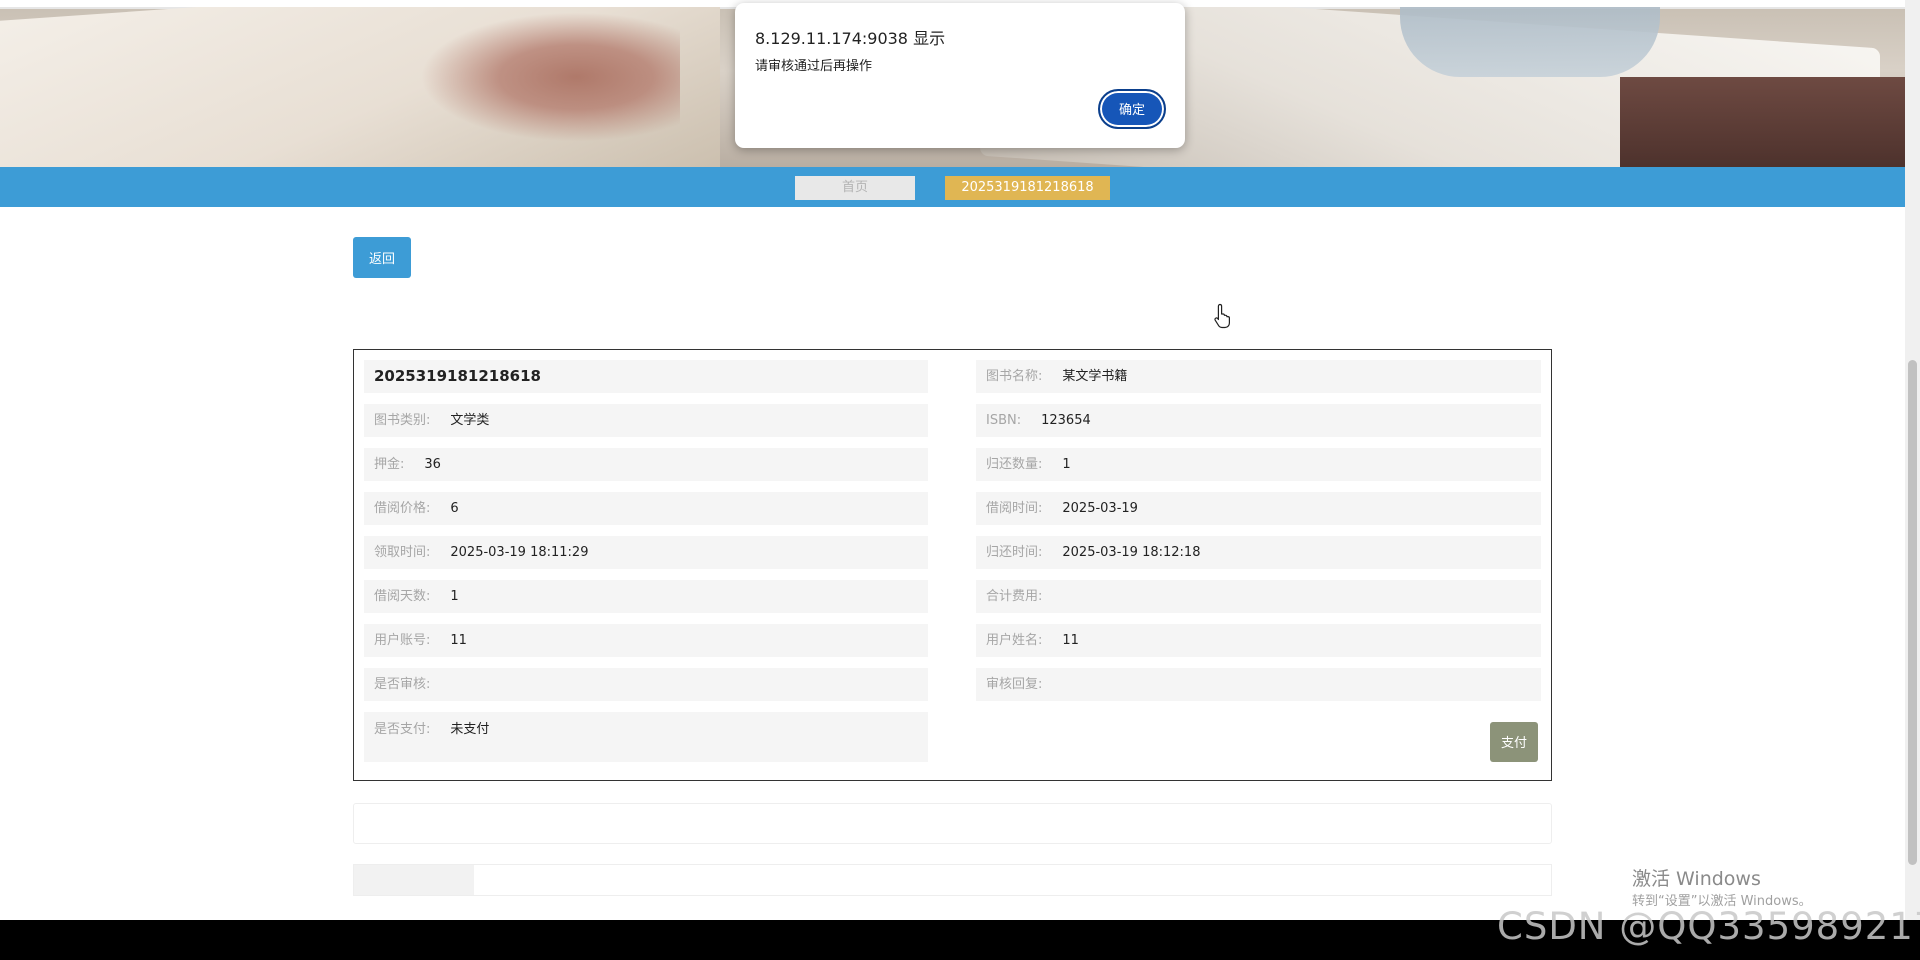  I want to click on nav-home-link: 首页, so click(855, 188).